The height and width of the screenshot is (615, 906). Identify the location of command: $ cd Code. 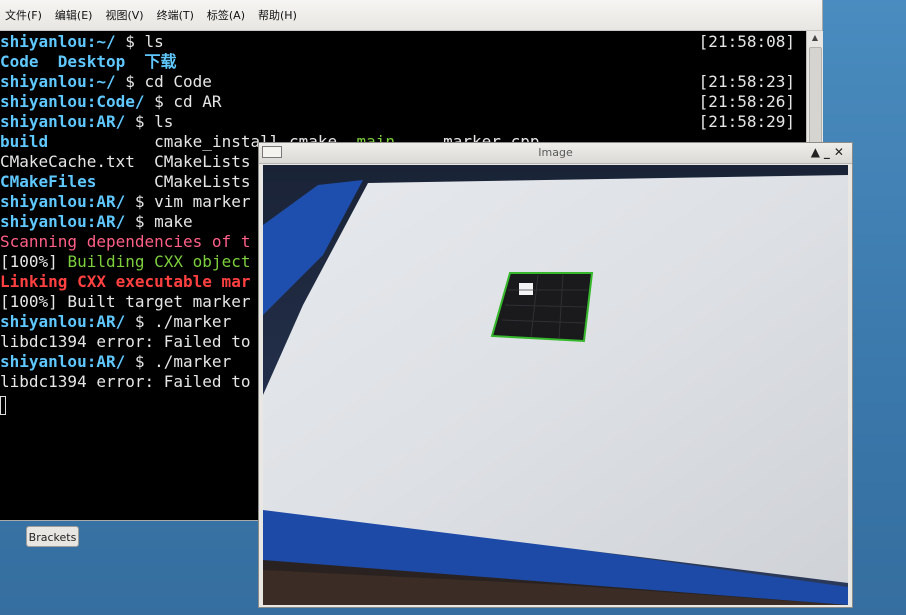
(163, 81).